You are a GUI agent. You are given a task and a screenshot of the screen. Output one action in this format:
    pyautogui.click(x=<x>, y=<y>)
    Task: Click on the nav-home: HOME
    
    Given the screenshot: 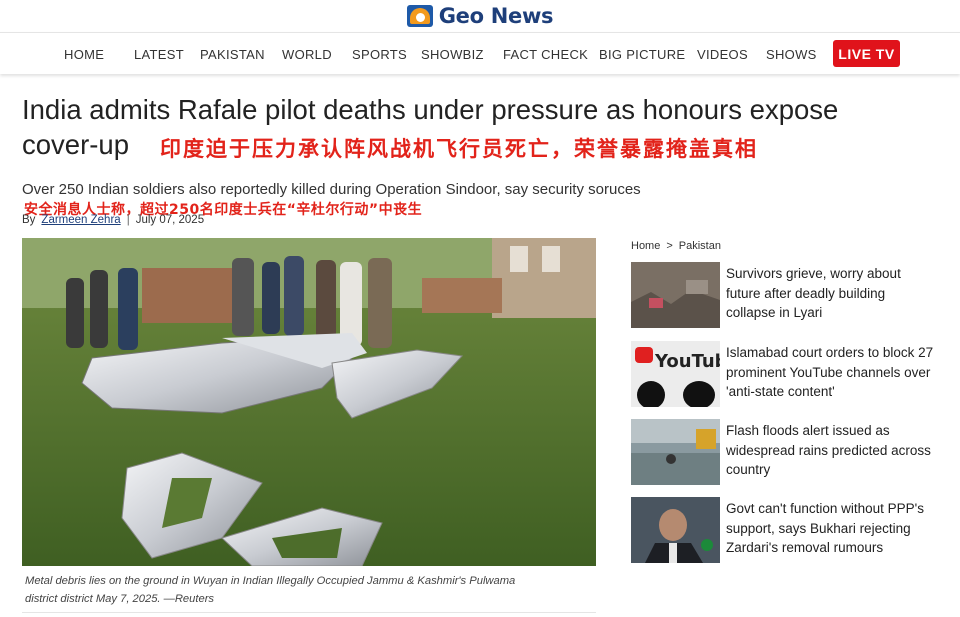 What is the action you would take?
    pyautogui.click(x=84, y=54)
    